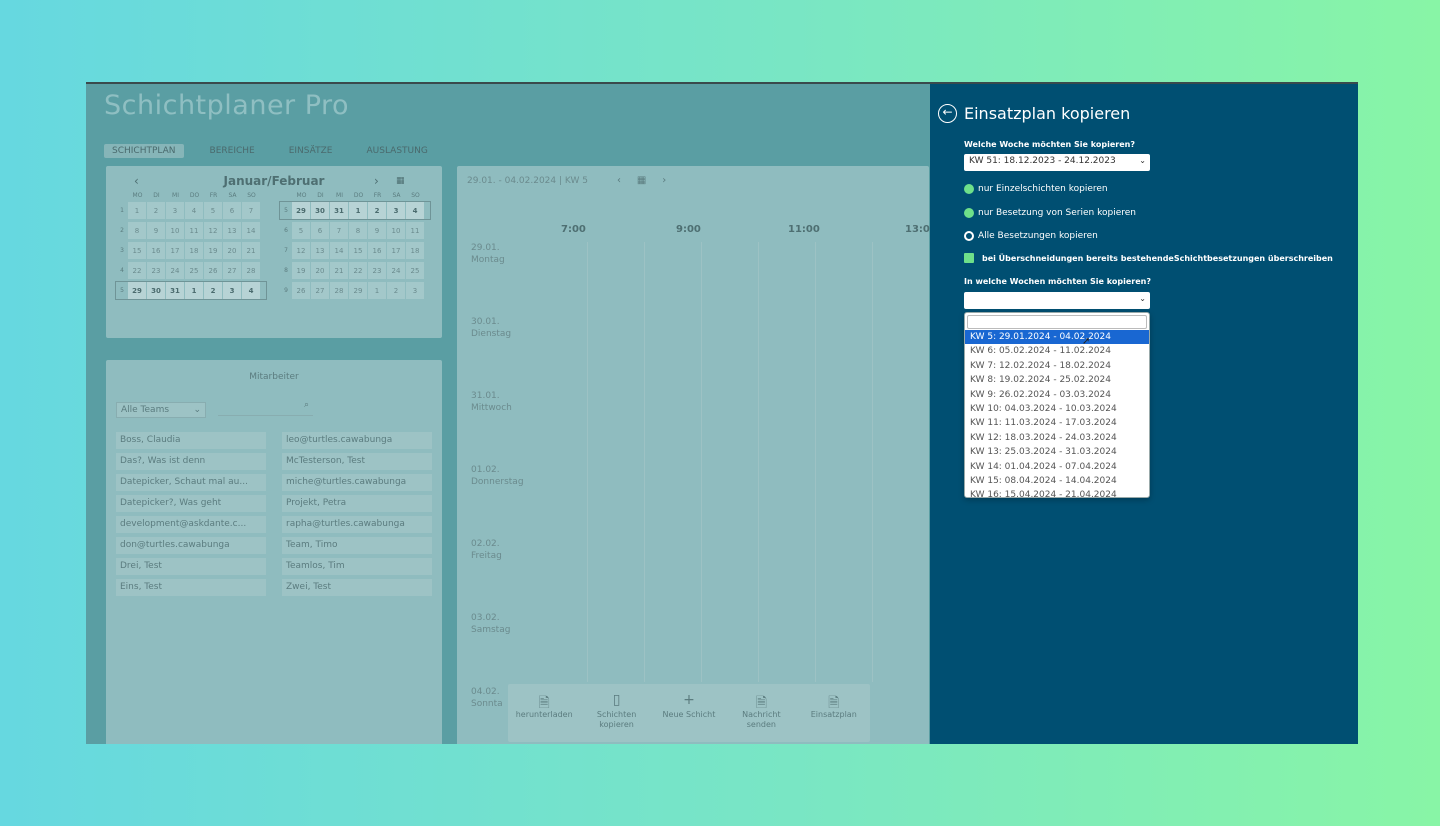 The width and height of the screenshot is (1440, 826). I want to click on calendar-day: 24, so click(175, 270).